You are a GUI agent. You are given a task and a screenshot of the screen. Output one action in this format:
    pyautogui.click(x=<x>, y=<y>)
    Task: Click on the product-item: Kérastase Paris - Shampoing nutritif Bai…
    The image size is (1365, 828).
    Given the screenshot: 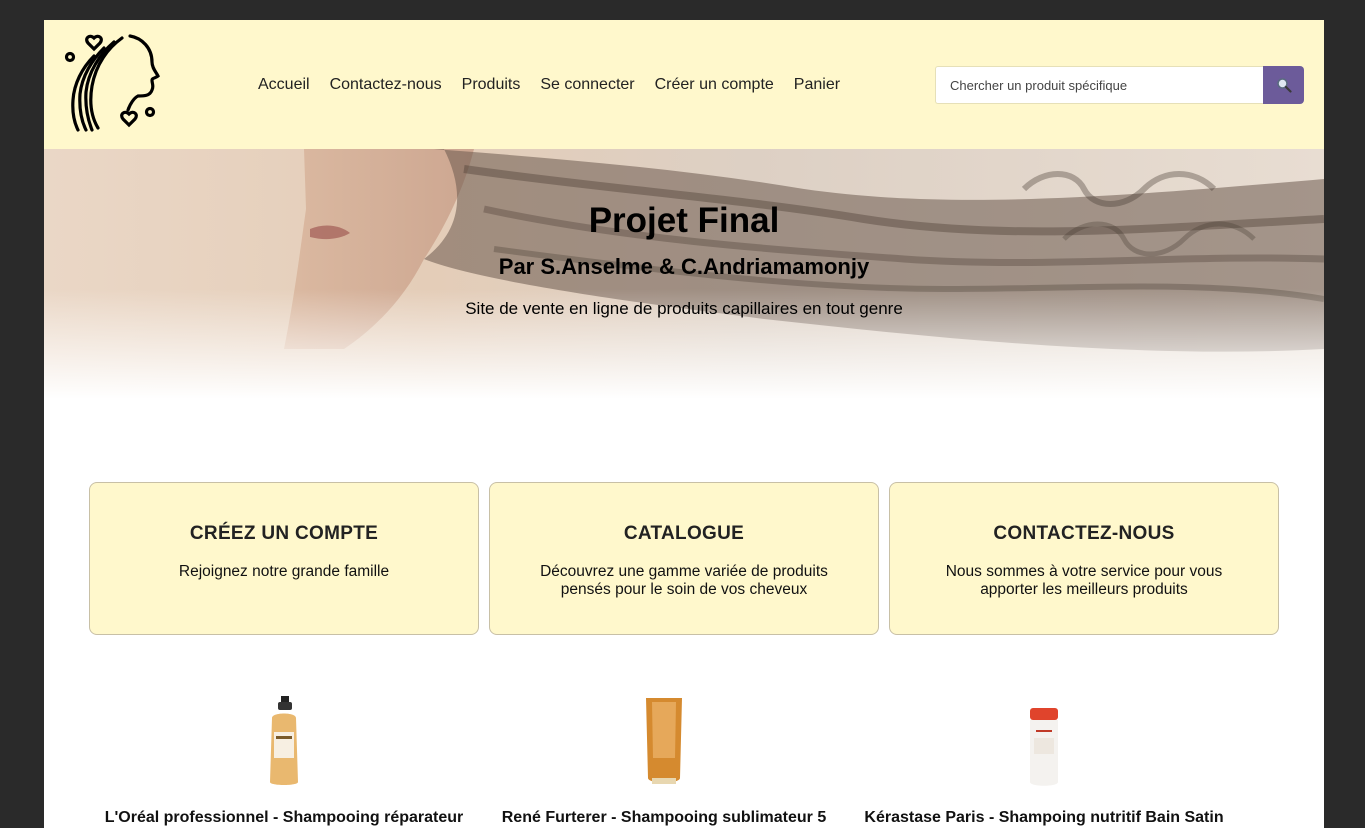 What is the action you would take?
    pyautogui.click(x=1044, y=757)
    